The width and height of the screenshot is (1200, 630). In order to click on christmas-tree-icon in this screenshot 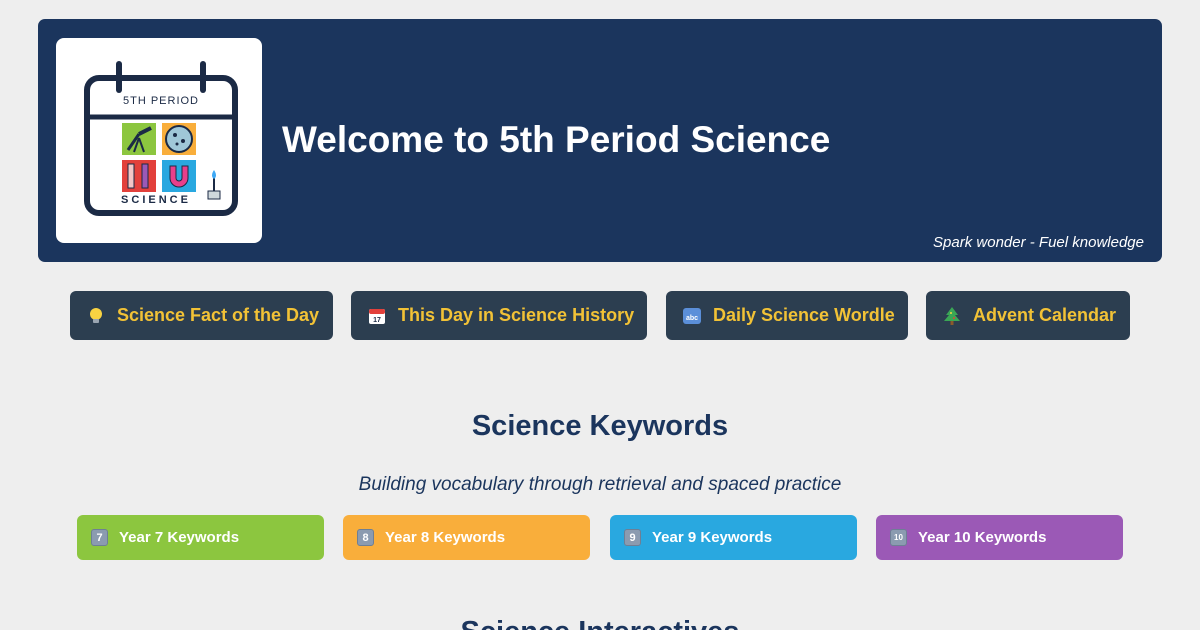, I will do `click(952, 316)`.